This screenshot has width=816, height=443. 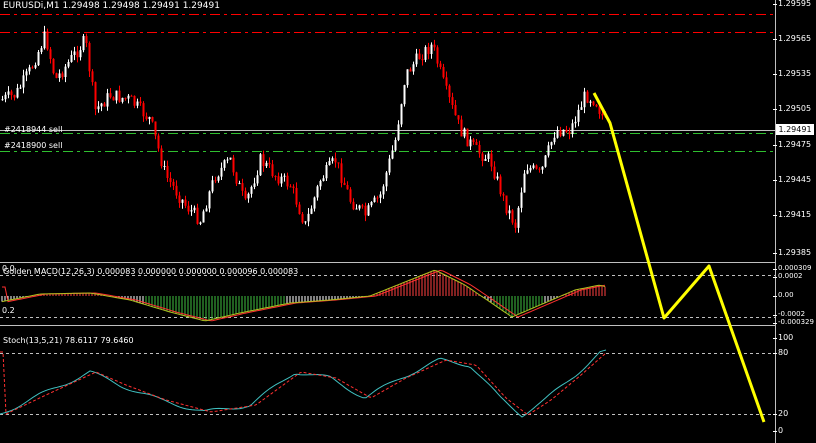 I want to click on price-axis-label: 1.29565, so click(x=792, y=38).